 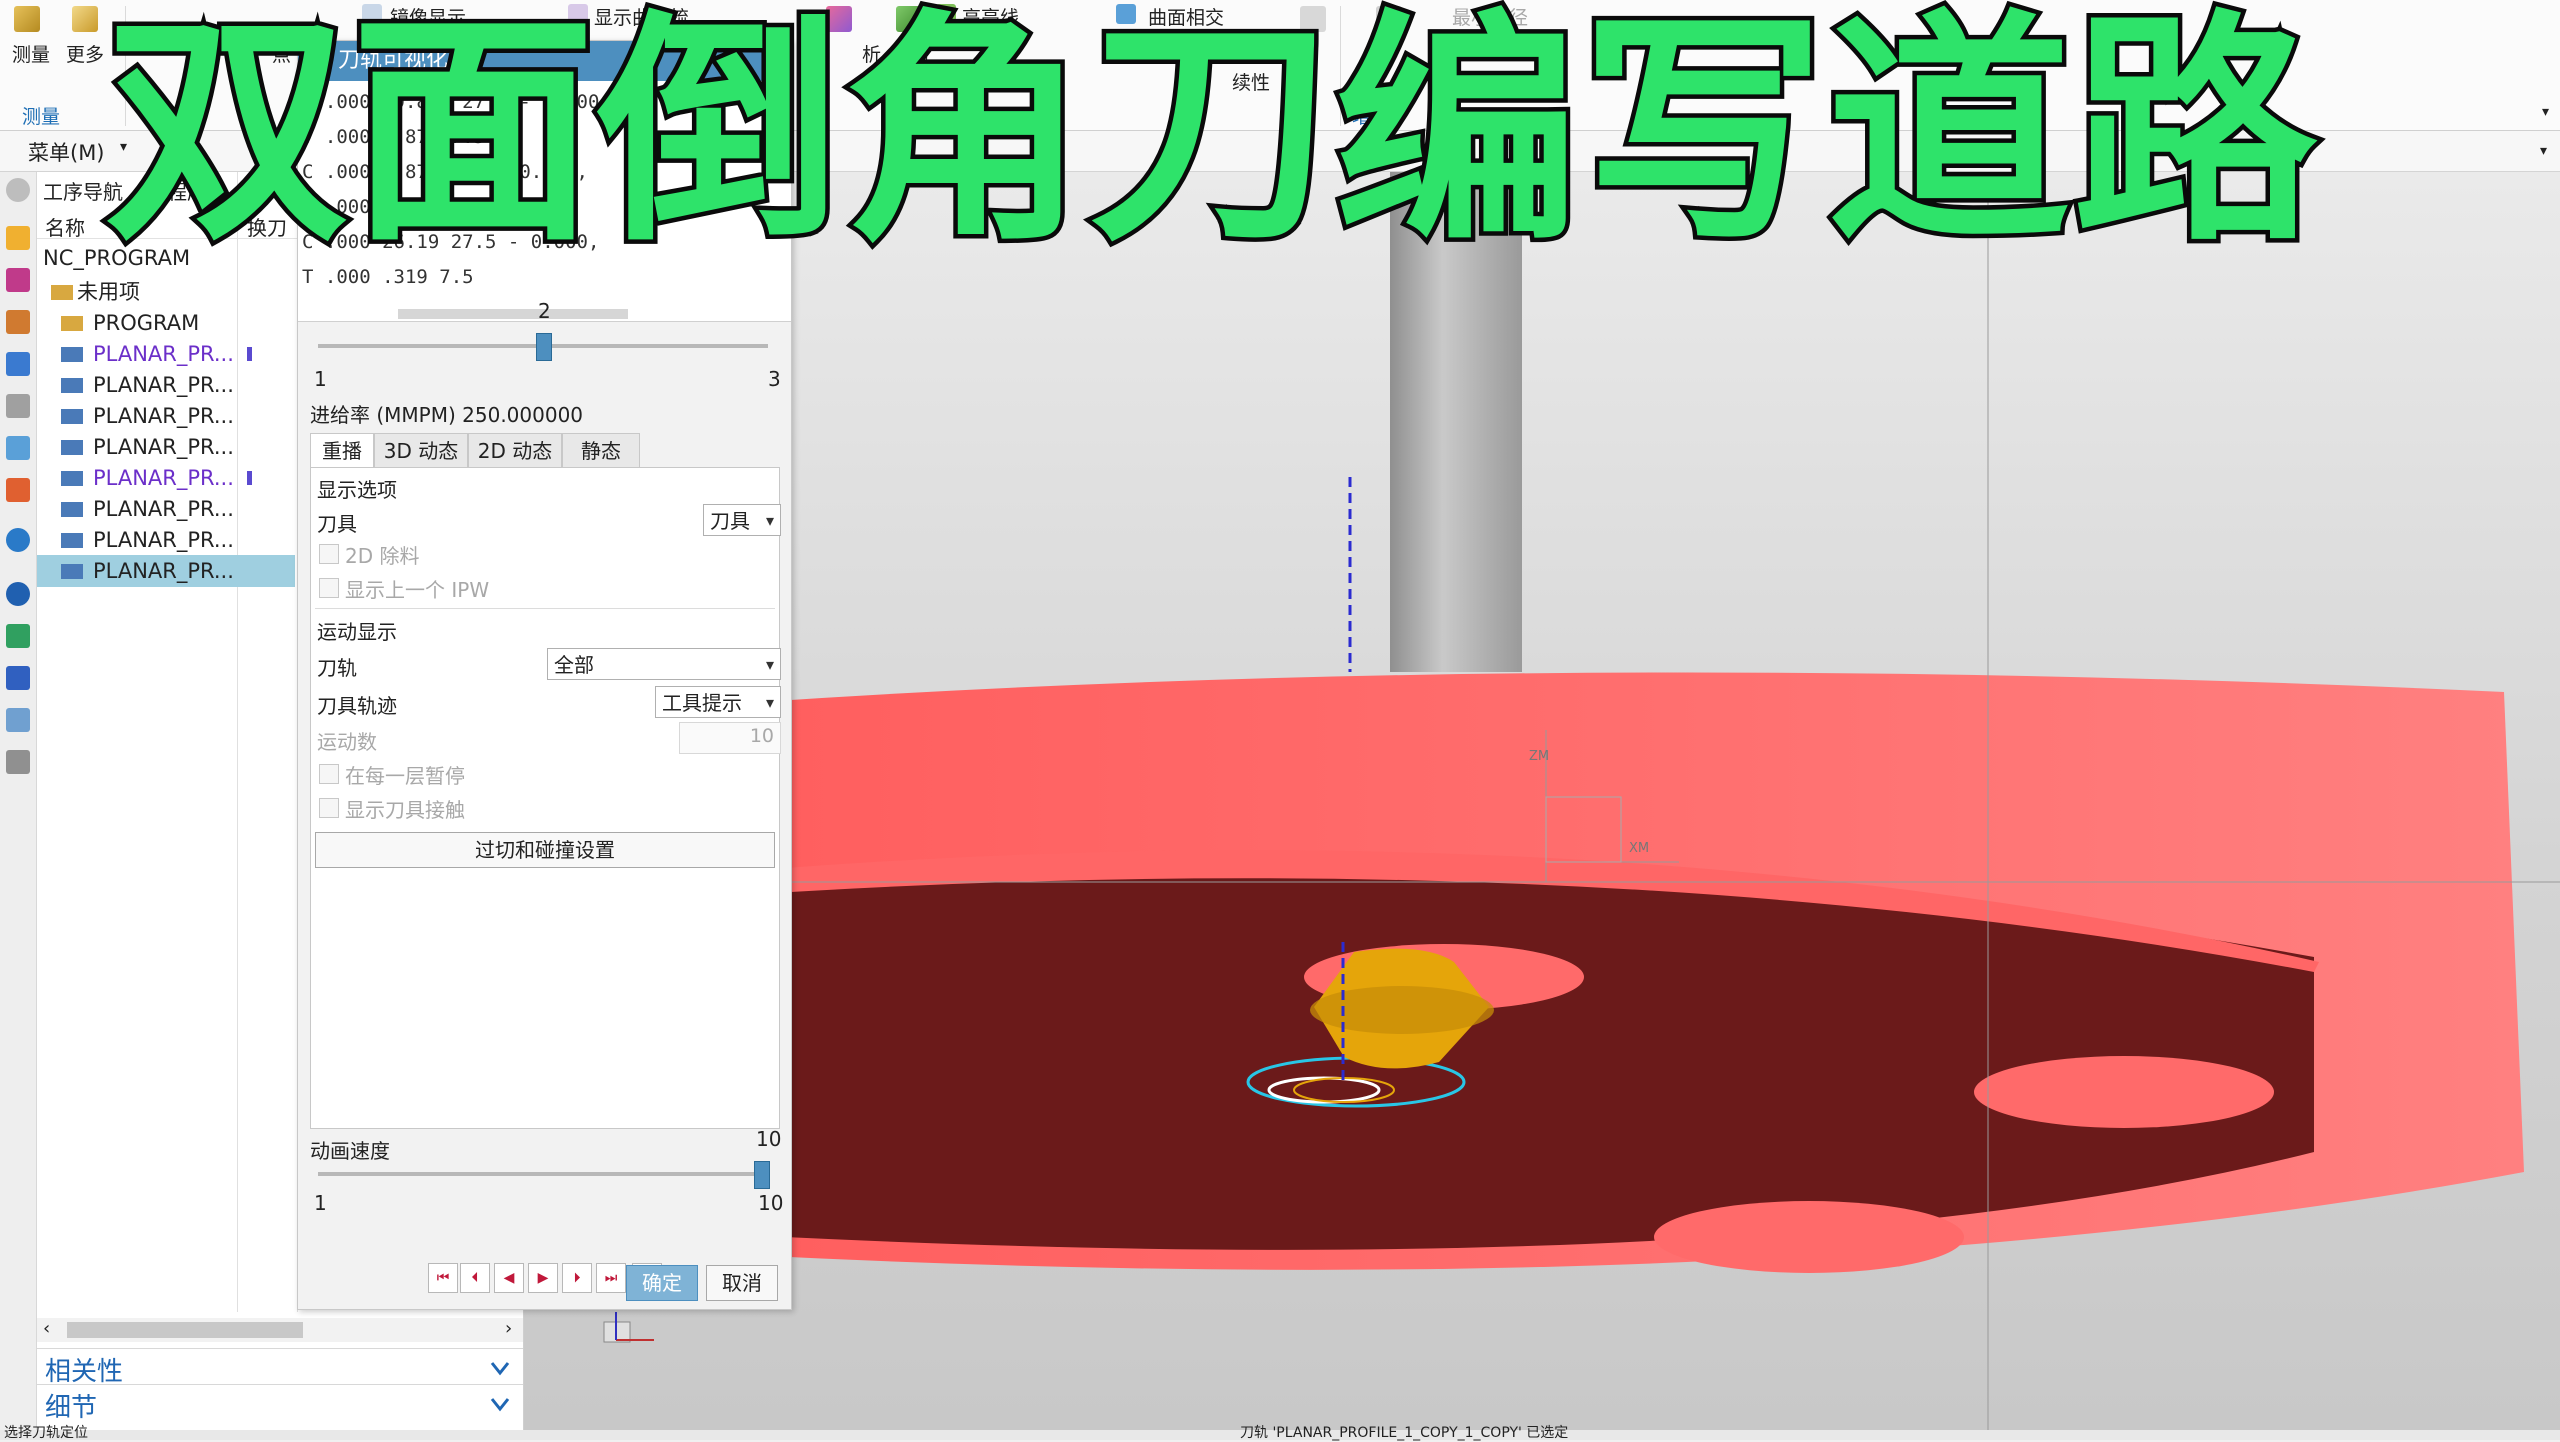 I want to click on show-prev-ipw-checkbox, so click(x=329, y=588).